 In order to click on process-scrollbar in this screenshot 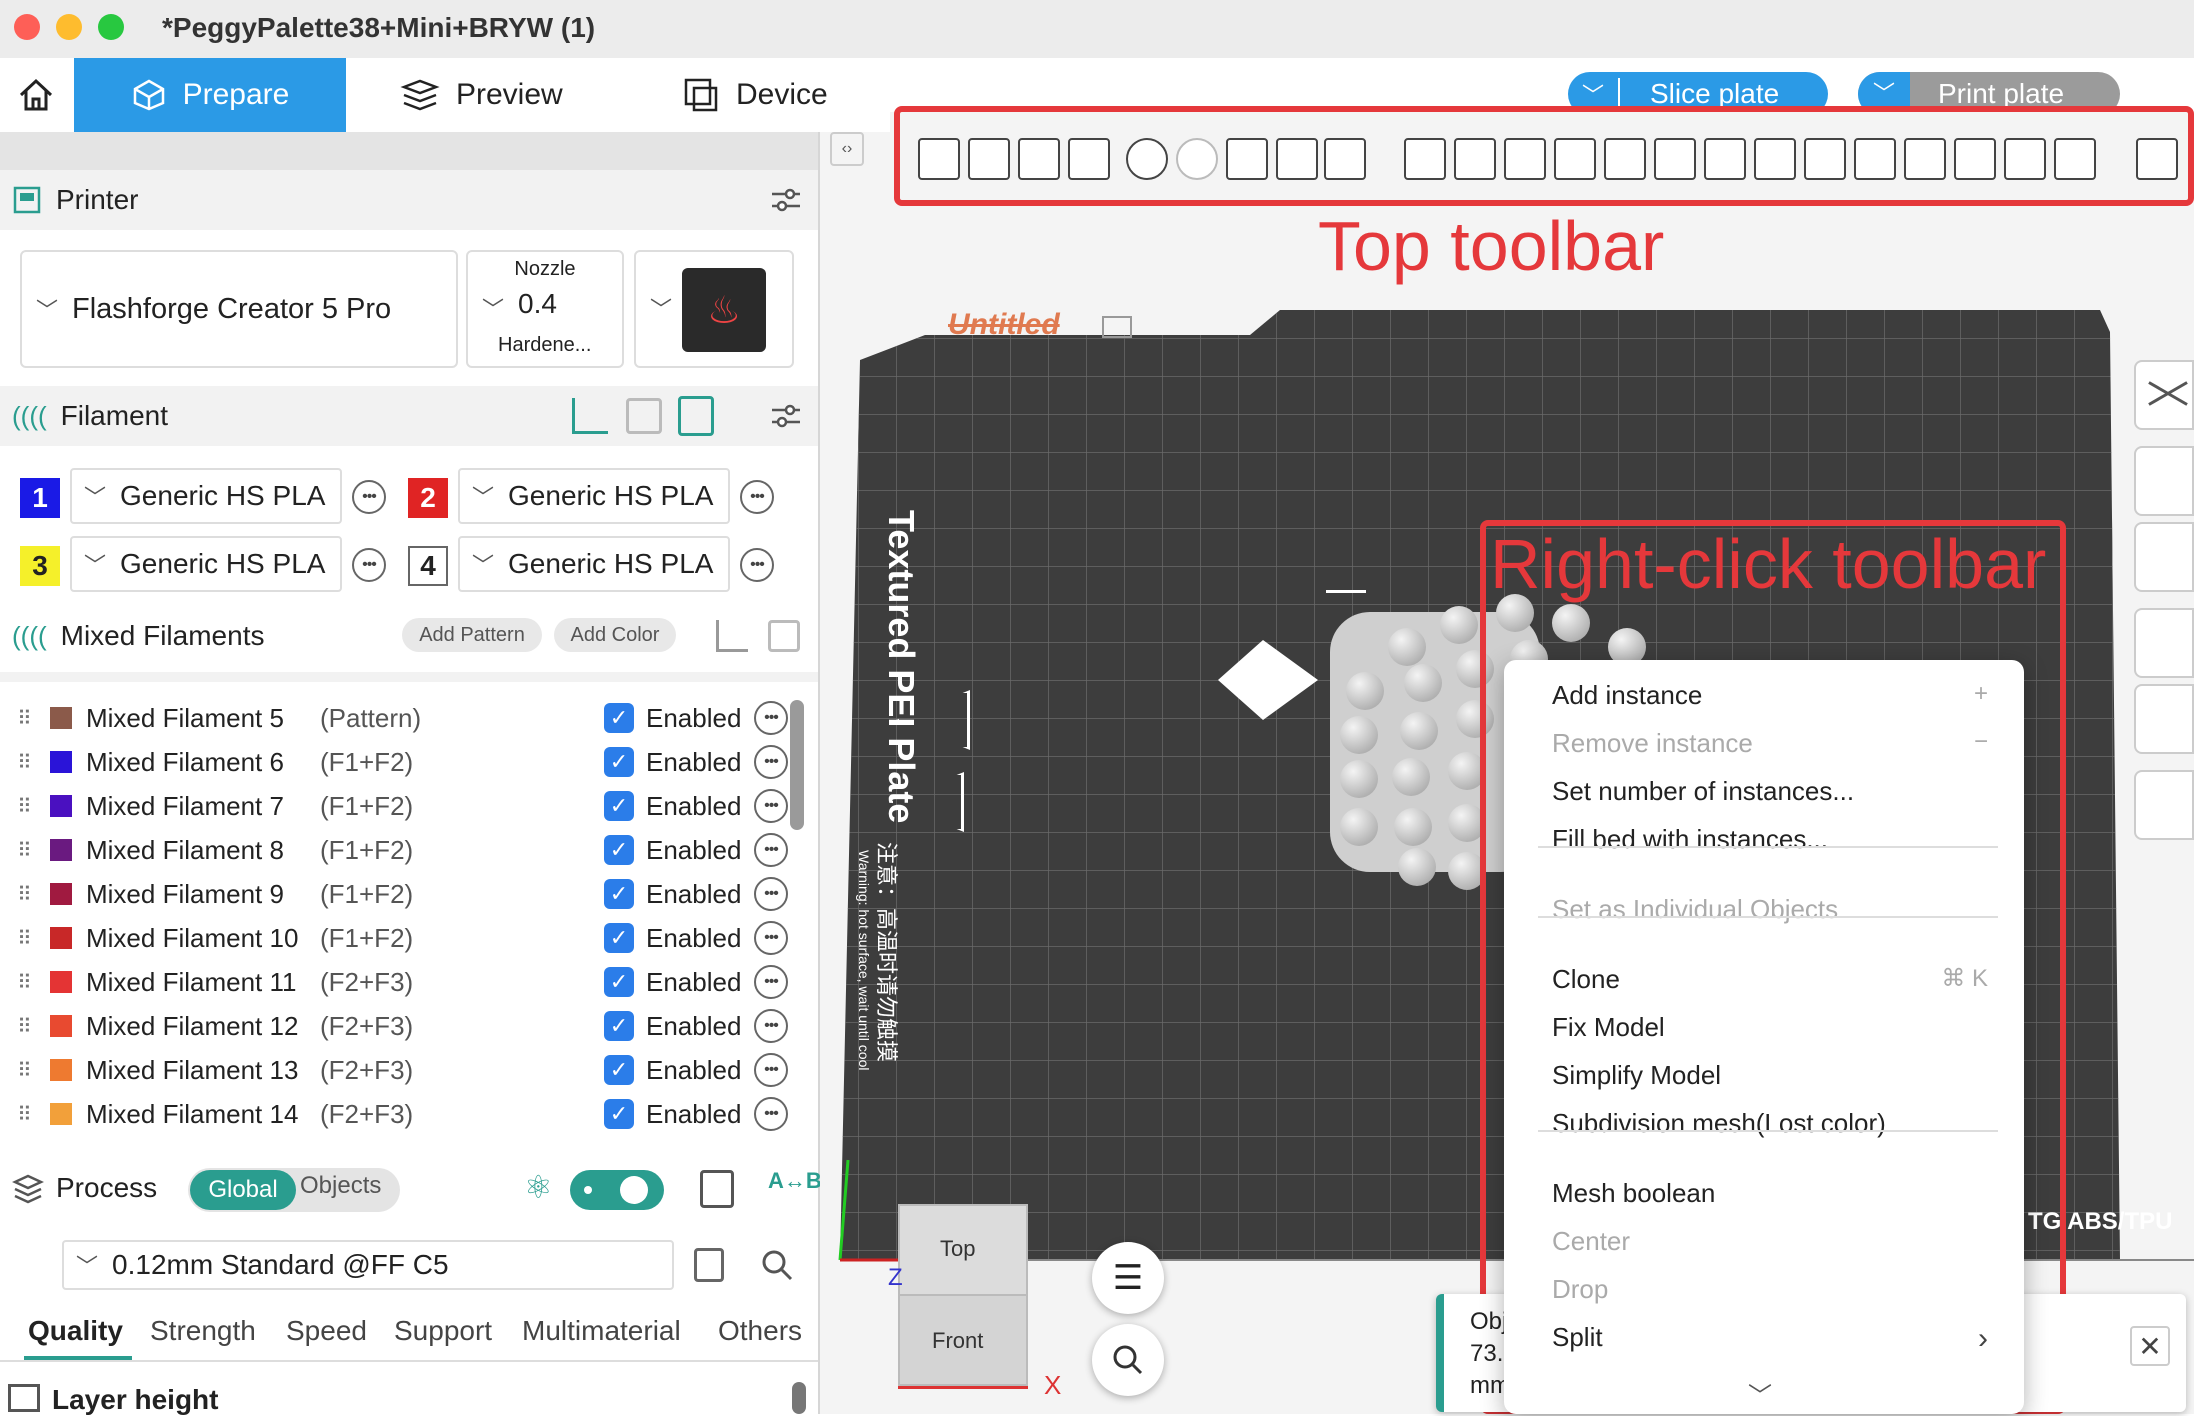, I will do `click(799, 1398)`.